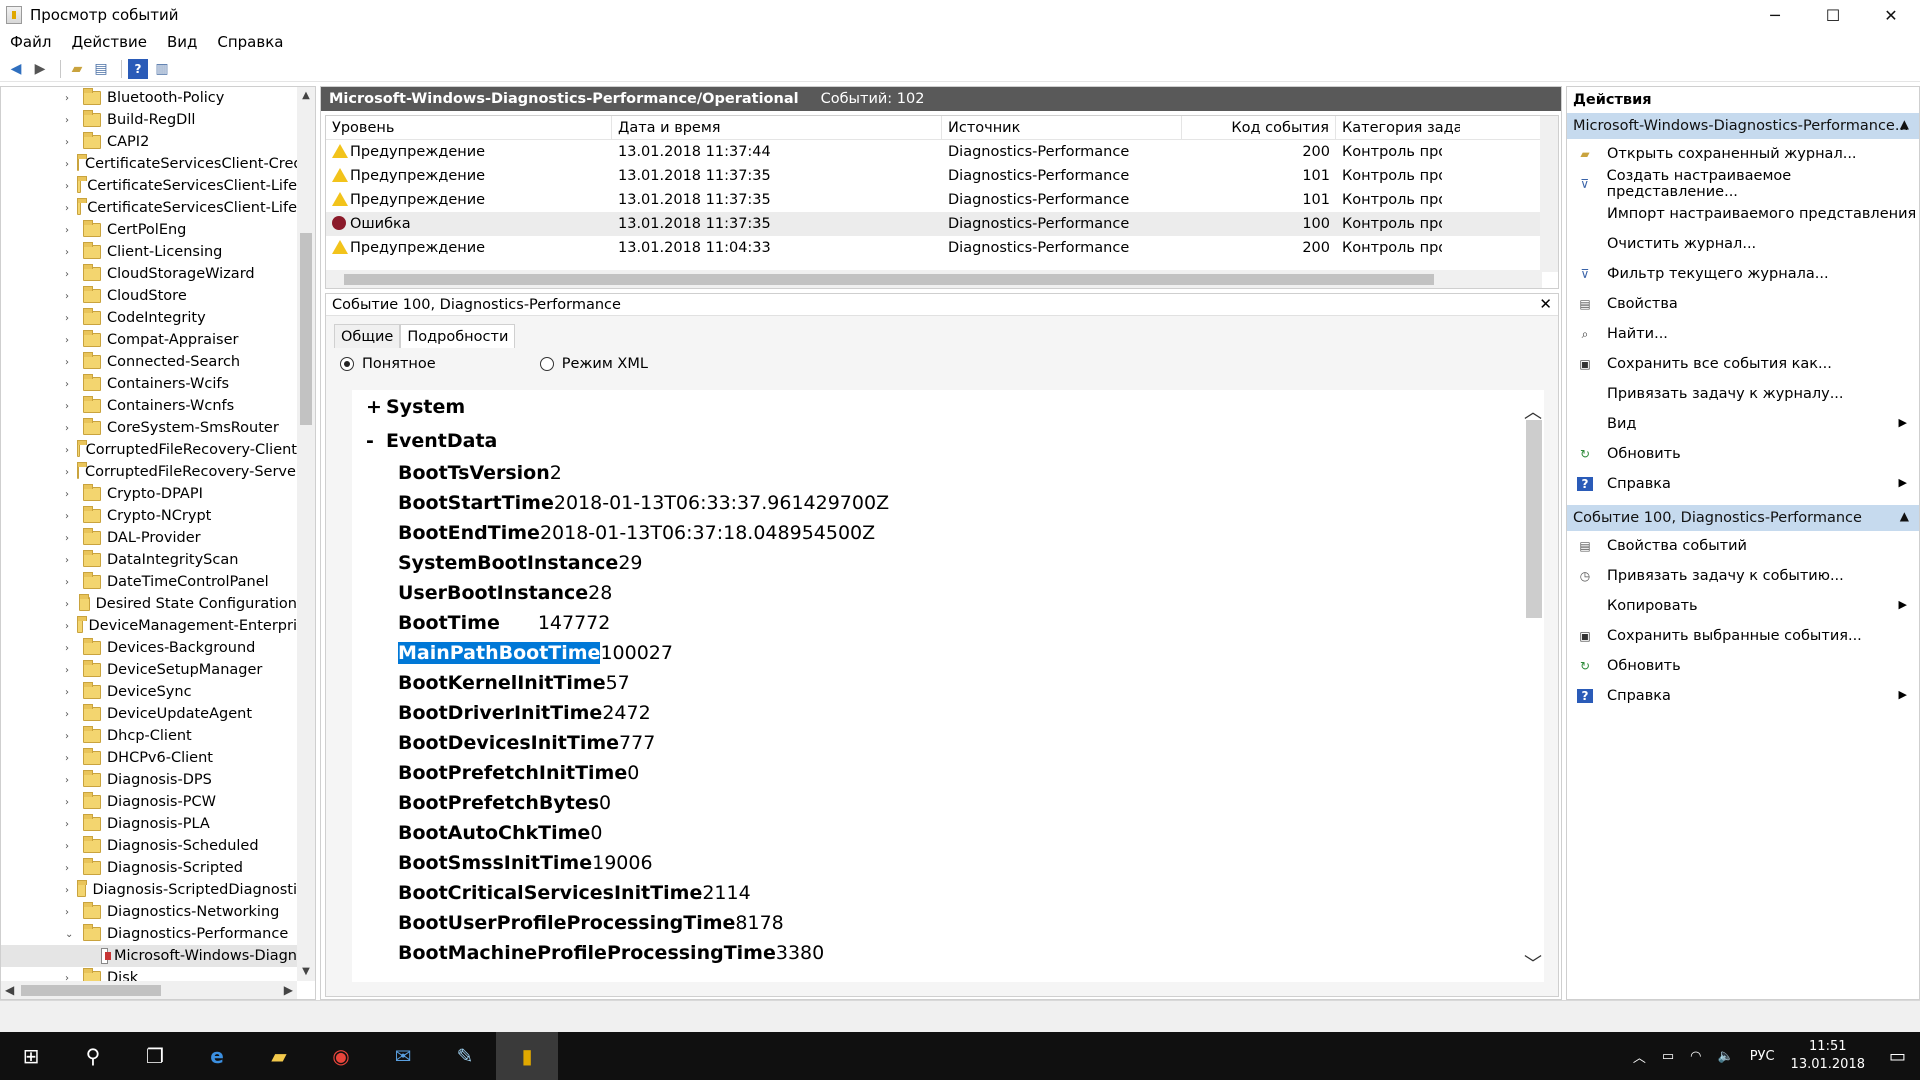 The width and height of the screenshot is (1920, 1080). What do you see at coordinates (250, 42) in the screenshot?
I see `menu-help: Справка` at bounding box center [250, 42].